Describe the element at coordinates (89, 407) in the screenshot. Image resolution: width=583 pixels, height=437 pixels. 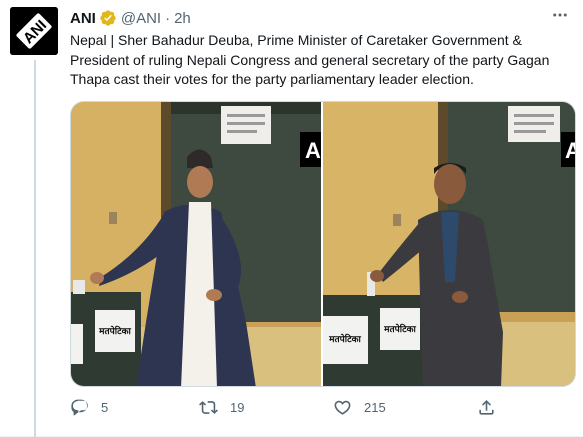
I see `reply-button: 5` at that location.